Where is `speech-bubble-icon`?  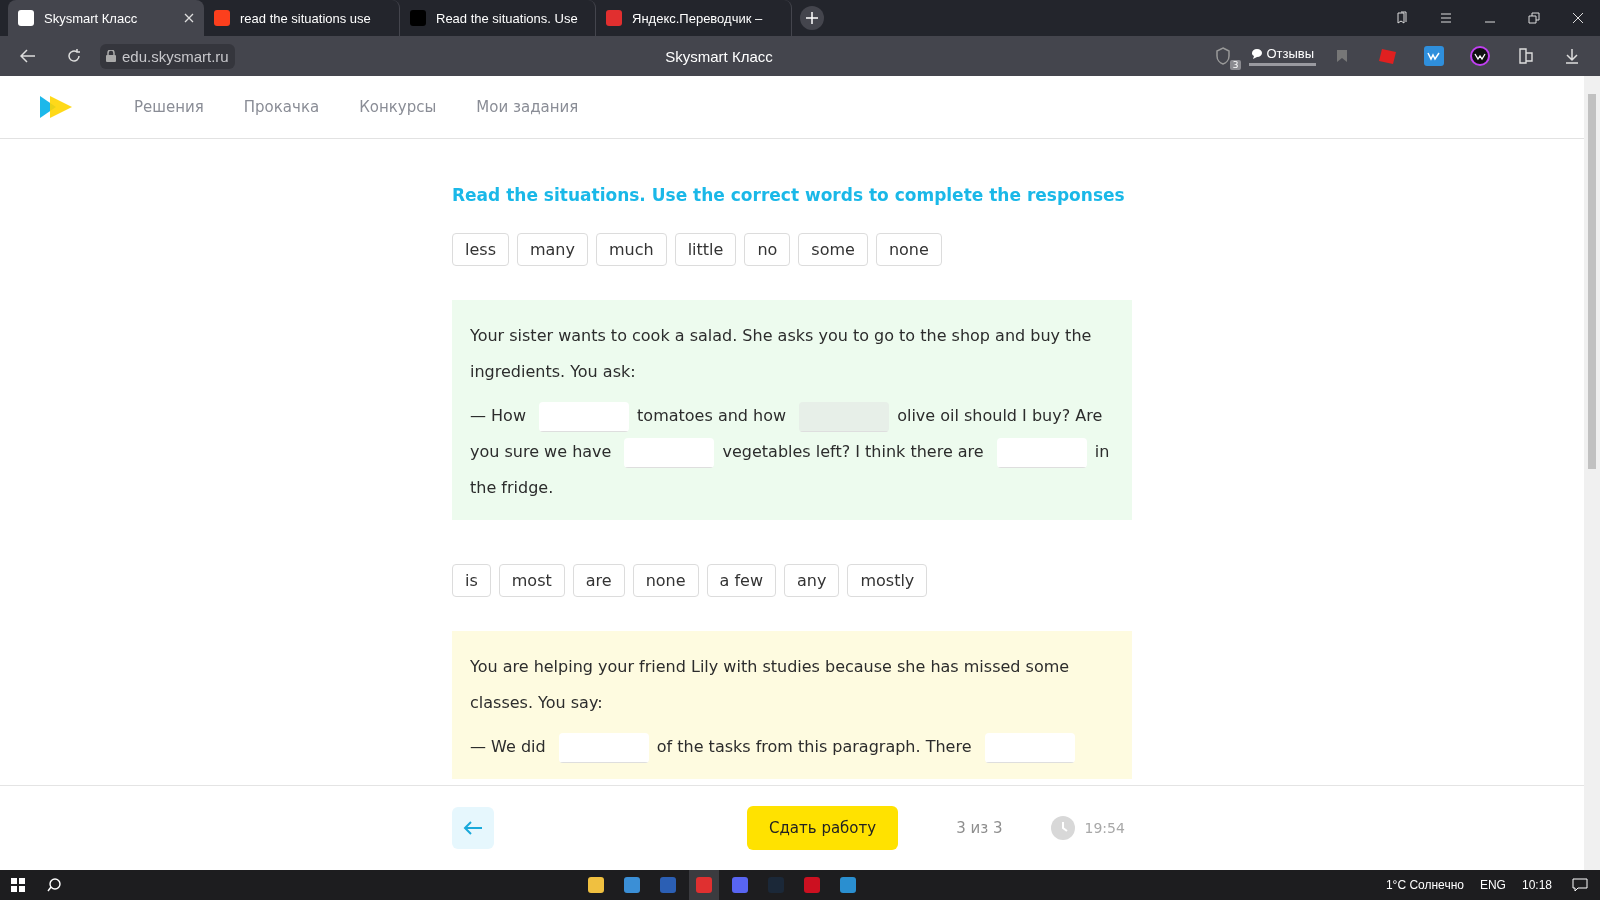
speech-bubble-icon is located at coordinates (1257, 53).